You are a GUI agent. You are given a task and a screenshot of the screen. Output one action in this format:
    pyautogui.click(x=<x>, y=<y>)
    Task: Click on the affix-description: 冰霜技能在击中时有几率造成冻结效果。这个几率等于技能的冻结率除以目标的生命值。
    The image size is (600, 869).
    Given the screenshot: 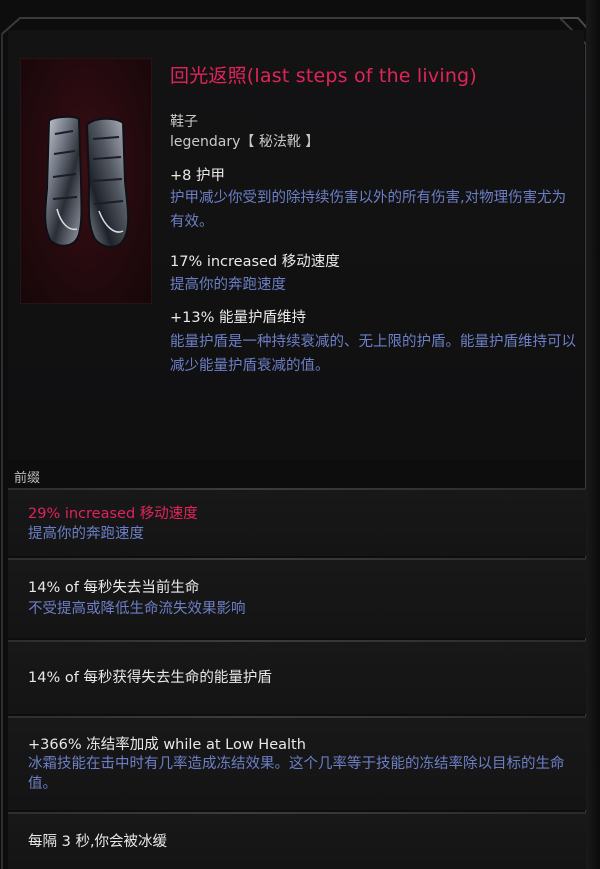 What is the action you would take?
    pyautogui.click(x=296, y=774)
    